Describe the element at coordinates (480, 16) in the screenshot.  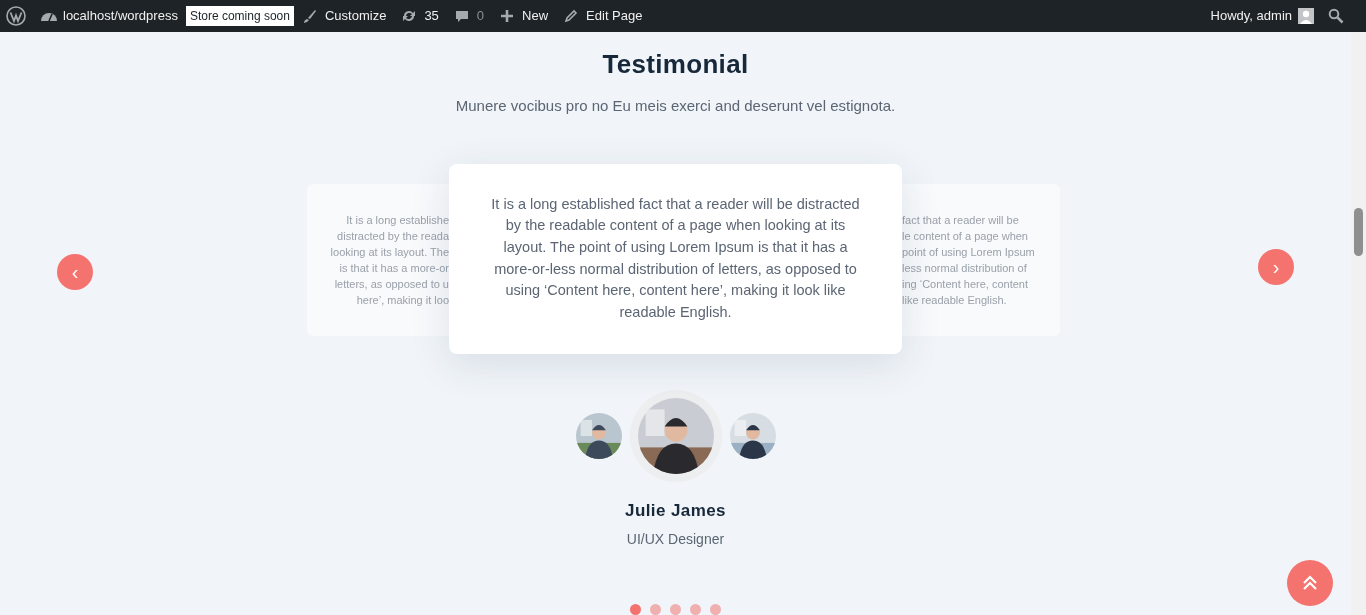
I see `comment-count: 0` at that location.